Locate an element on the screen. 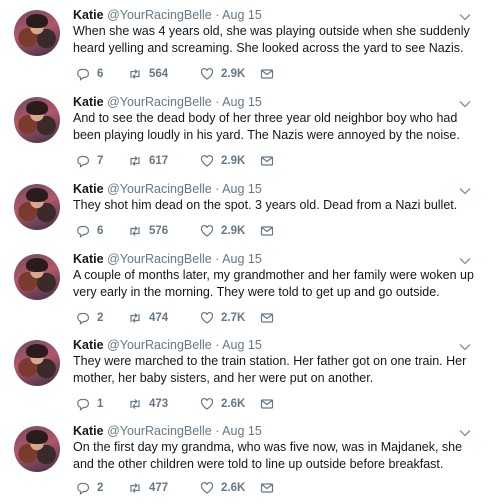  retweet-count: 617 is located at coordinates (159, 161).